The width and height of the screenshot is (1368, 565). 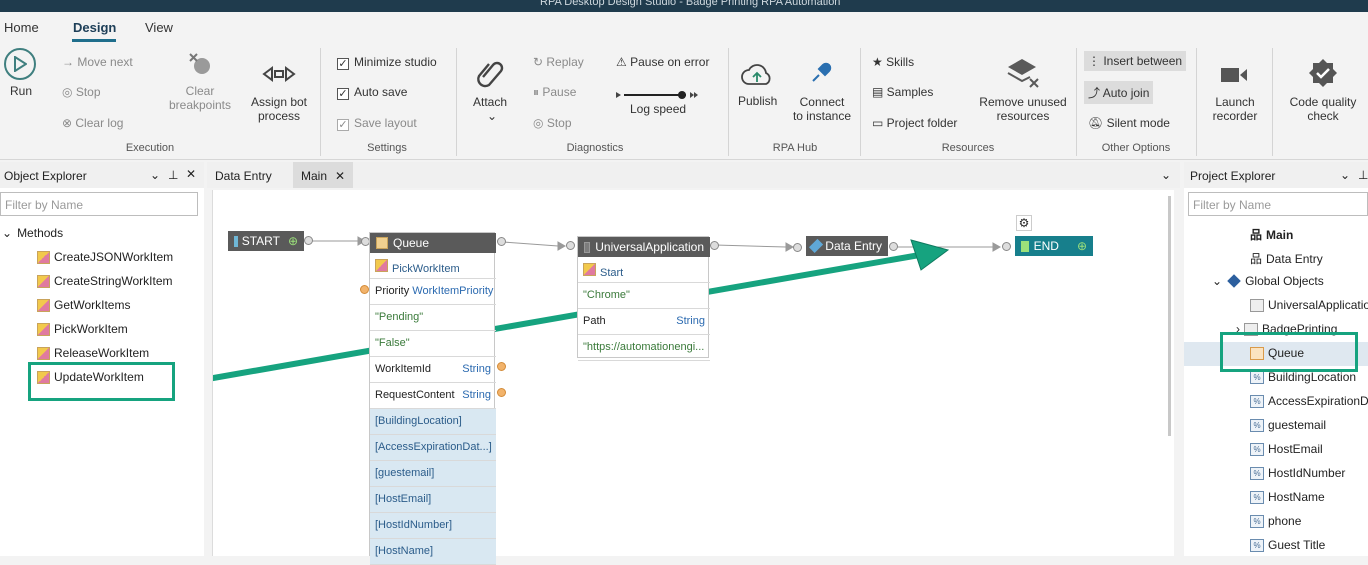 I want to click on stop-button: ◎ Stop, so click(x=81, y=92).